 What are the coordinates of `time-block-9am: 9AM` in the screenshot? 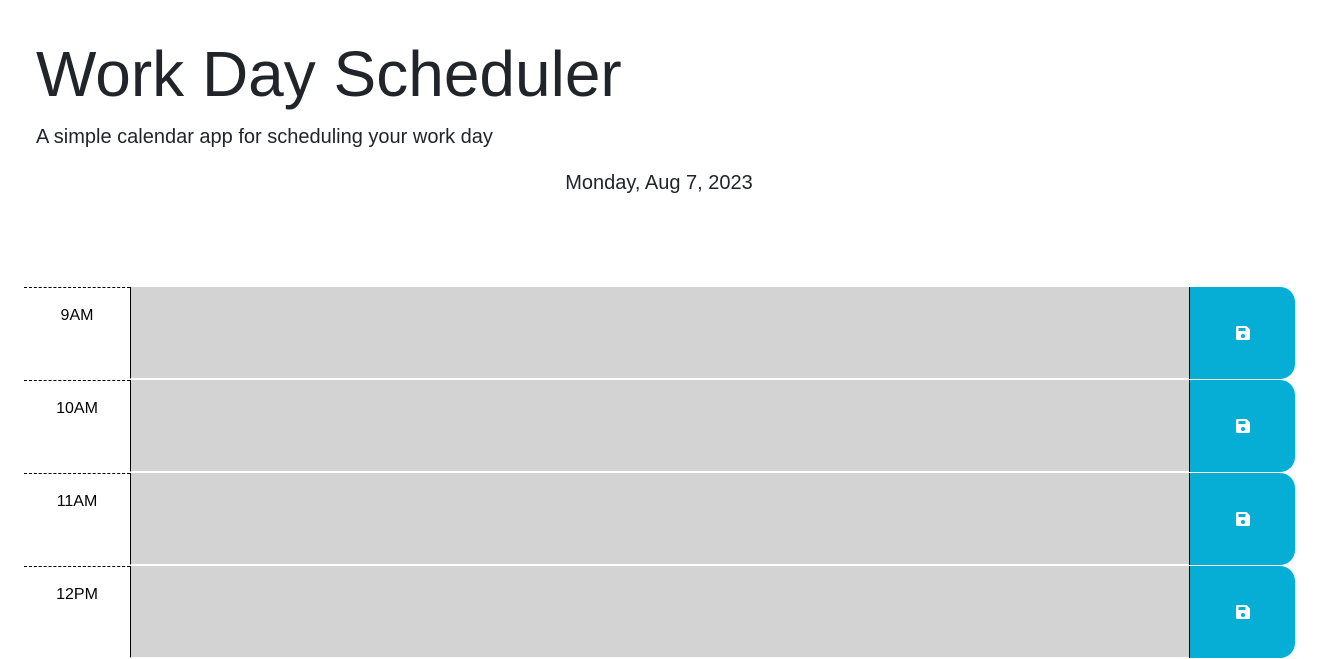 It's located at (659, 333).